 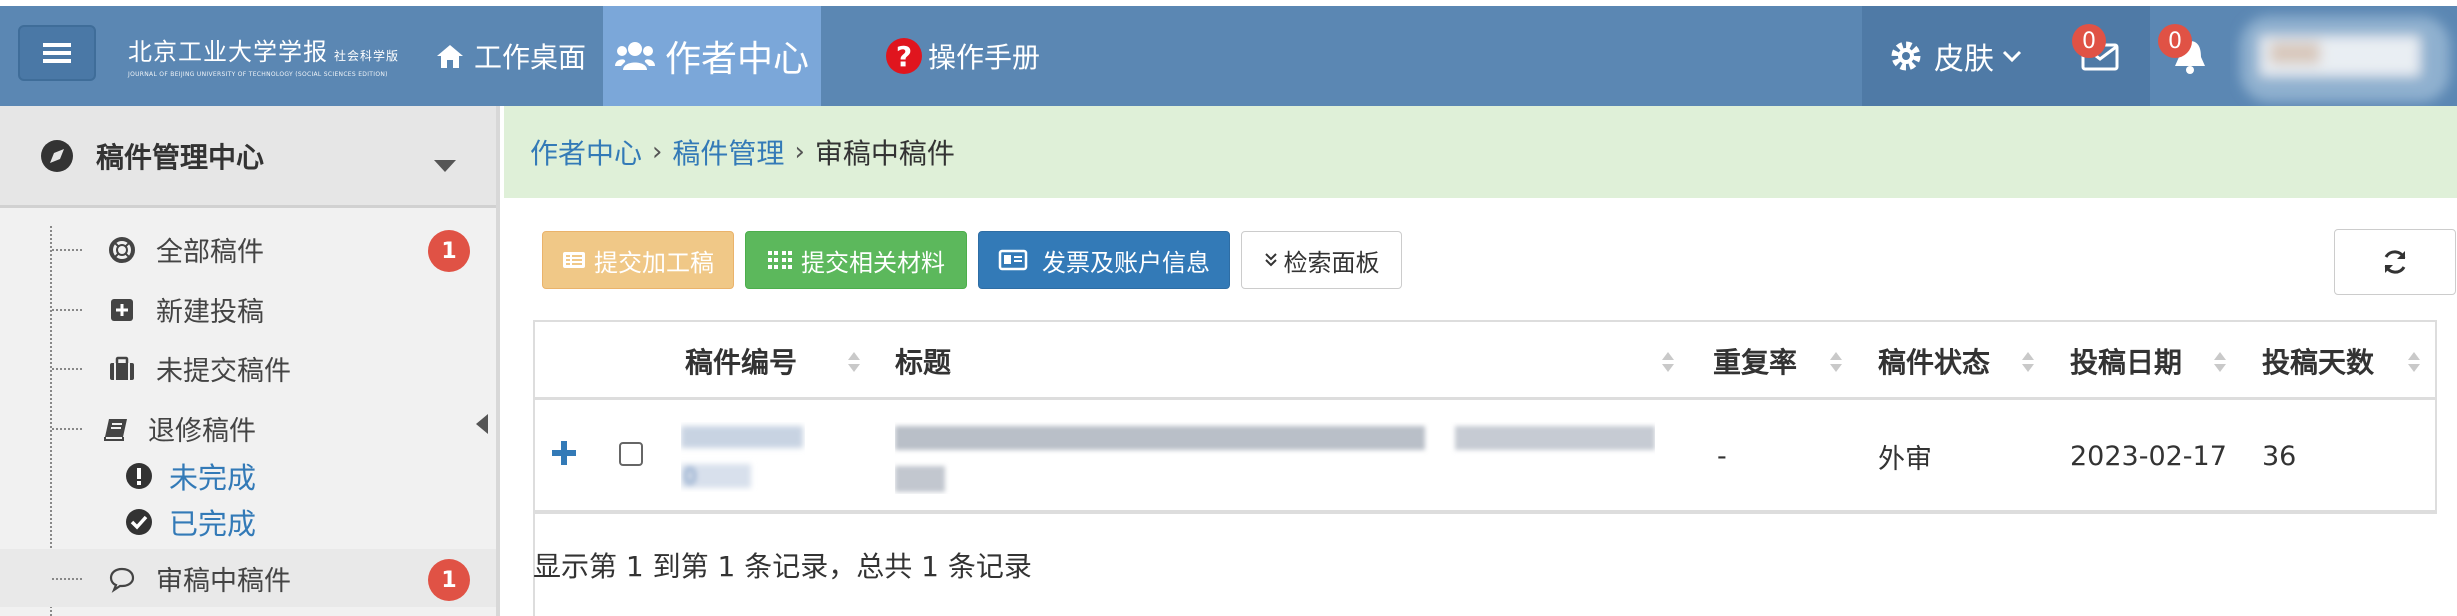 I want to click on sidebar-item-label: 全部稿件, so click(x=210, y=252).